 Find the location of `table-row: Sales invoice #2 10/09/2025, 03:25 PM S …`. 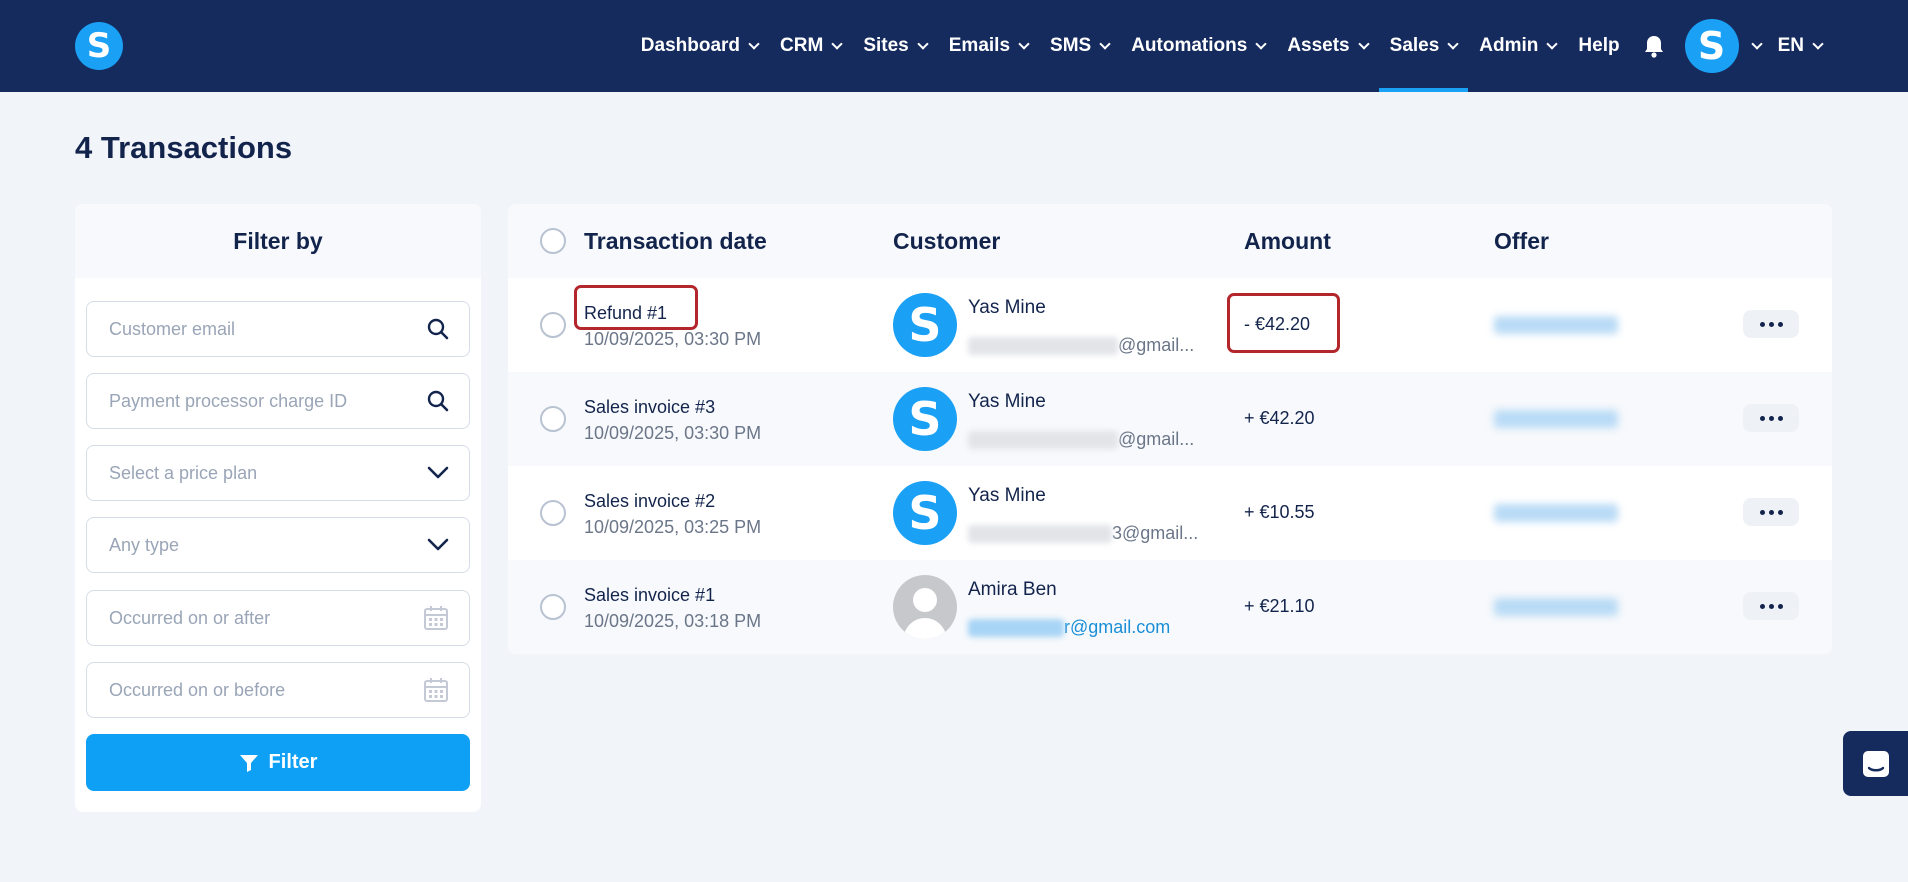

table-row: Sales invoice #2 10/09/2025, 03:25 PM S … is located at coordinates (1170, 513).